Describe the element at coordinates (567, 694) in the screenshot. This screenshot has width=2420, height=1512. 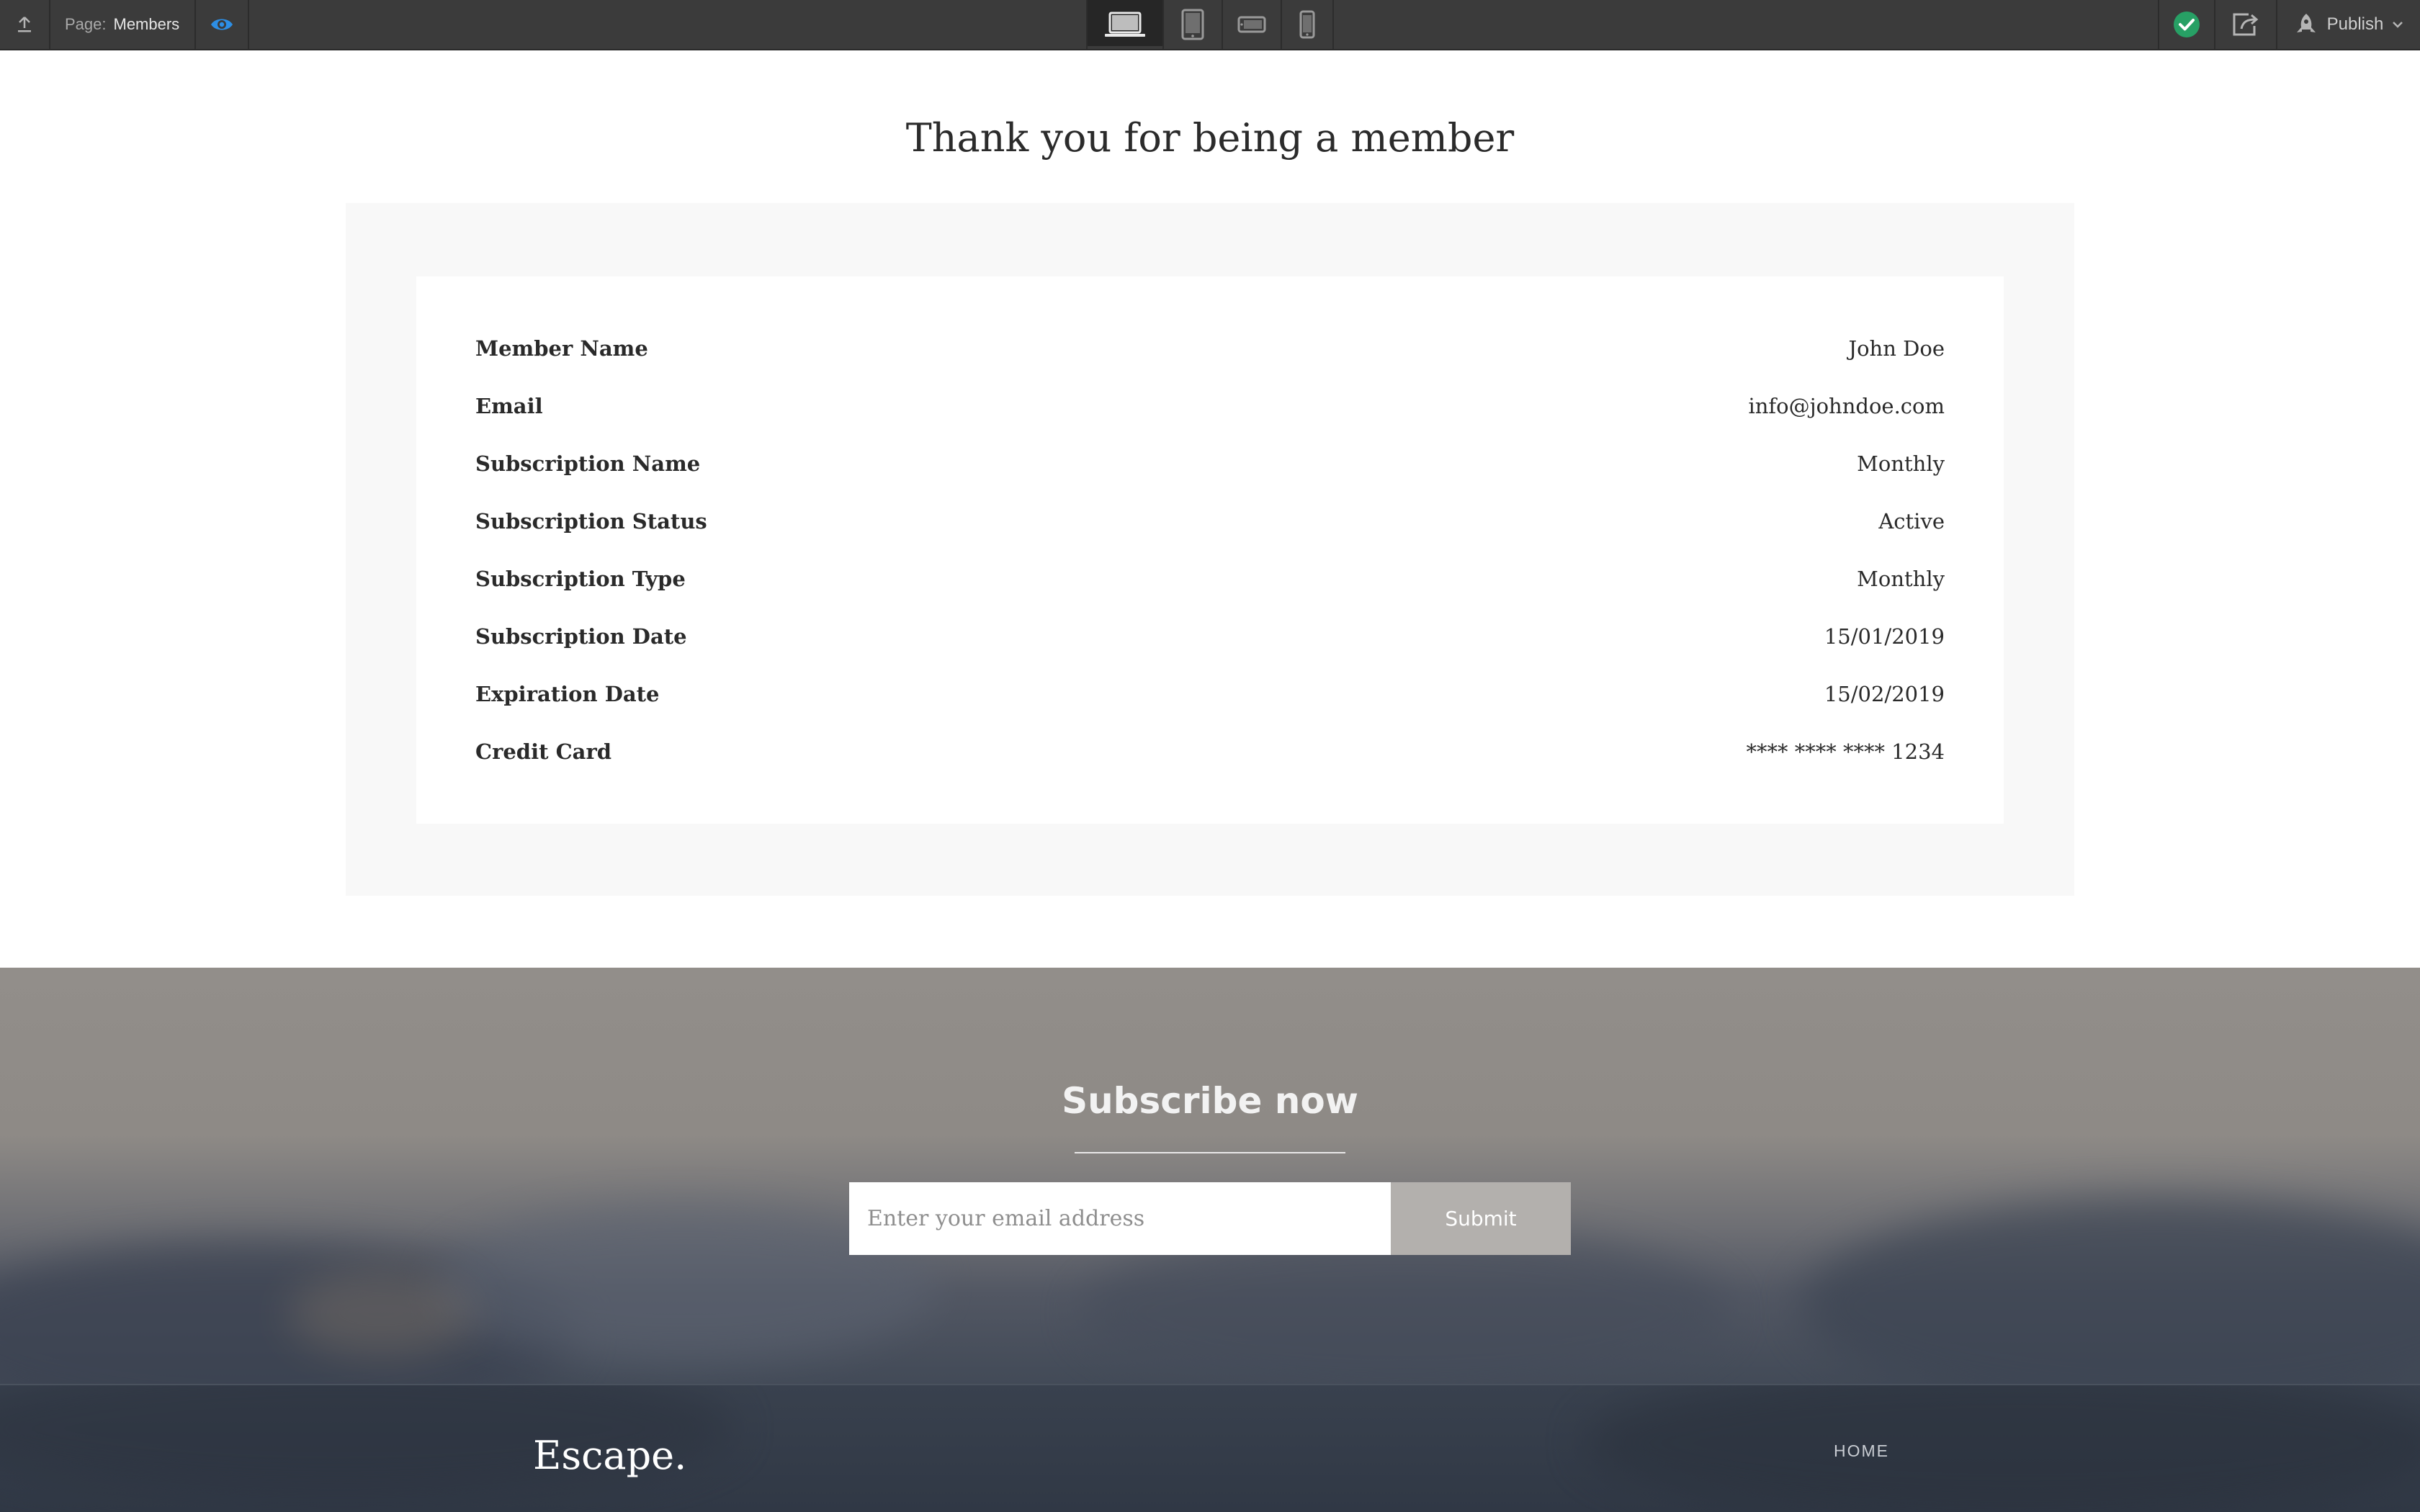
I see `detail-label: Expiration Date` at that location.